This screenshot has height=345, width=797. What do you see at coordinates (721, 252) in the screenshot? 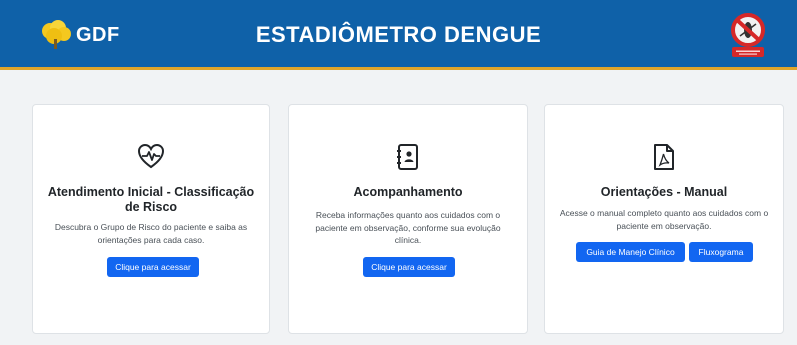
I see `flowchart-button: Fluxograma` at bounding box center [721, 252].